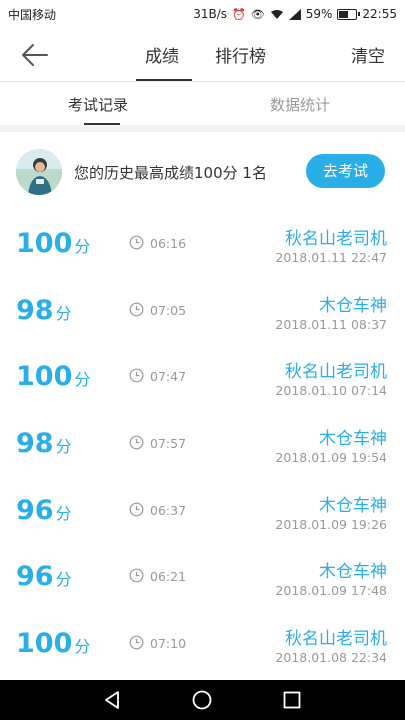  I want to click on record-datetime: 2018.01.09 17:48, so click(331, 591).